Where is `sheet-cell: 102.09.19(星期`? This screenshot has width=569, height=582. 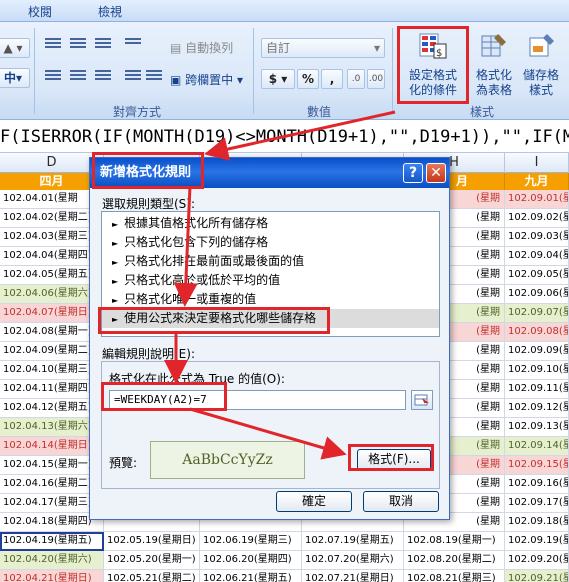
sheet-cell: 102.09.19(星期 is located at coordinates (537, 541).